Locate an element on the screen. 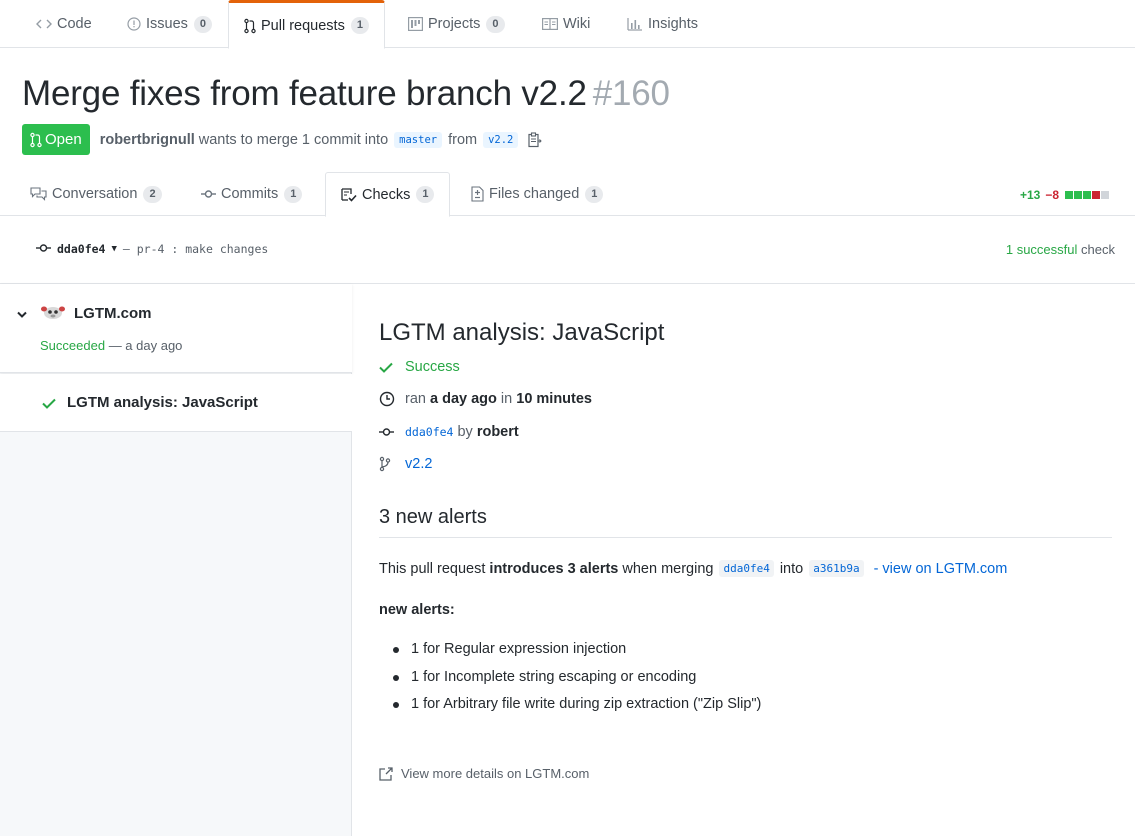  diffstat-deletions: −8 is located at coordinates (1052, 195).